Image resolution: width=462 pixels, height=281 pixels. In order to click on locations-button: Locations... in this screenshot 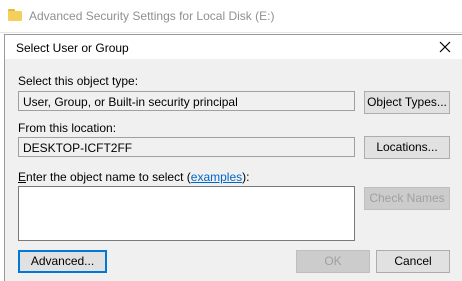, I will do `click(407, 147)`.